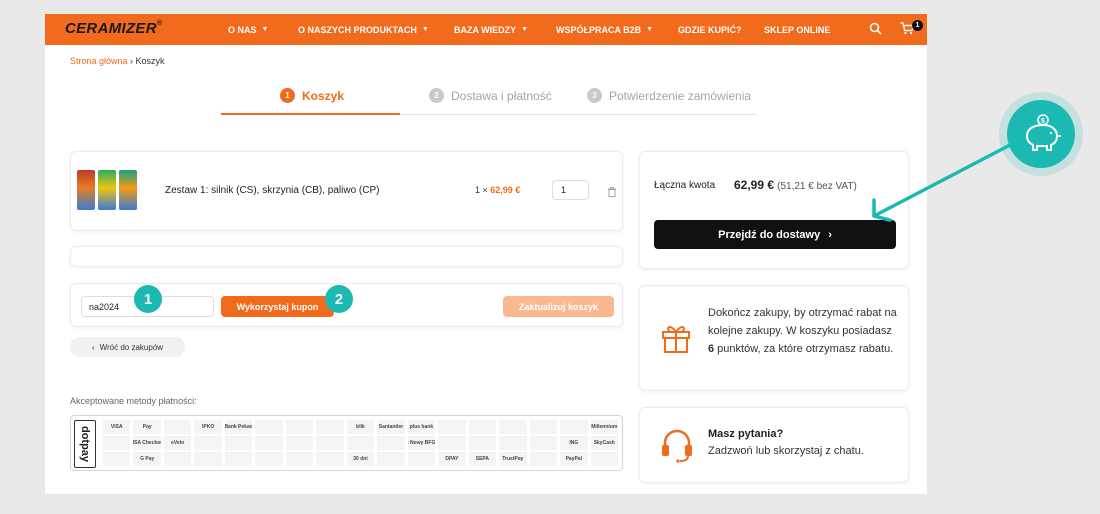  I want to click on annotation-marker-2: 2, so click(339, 299).